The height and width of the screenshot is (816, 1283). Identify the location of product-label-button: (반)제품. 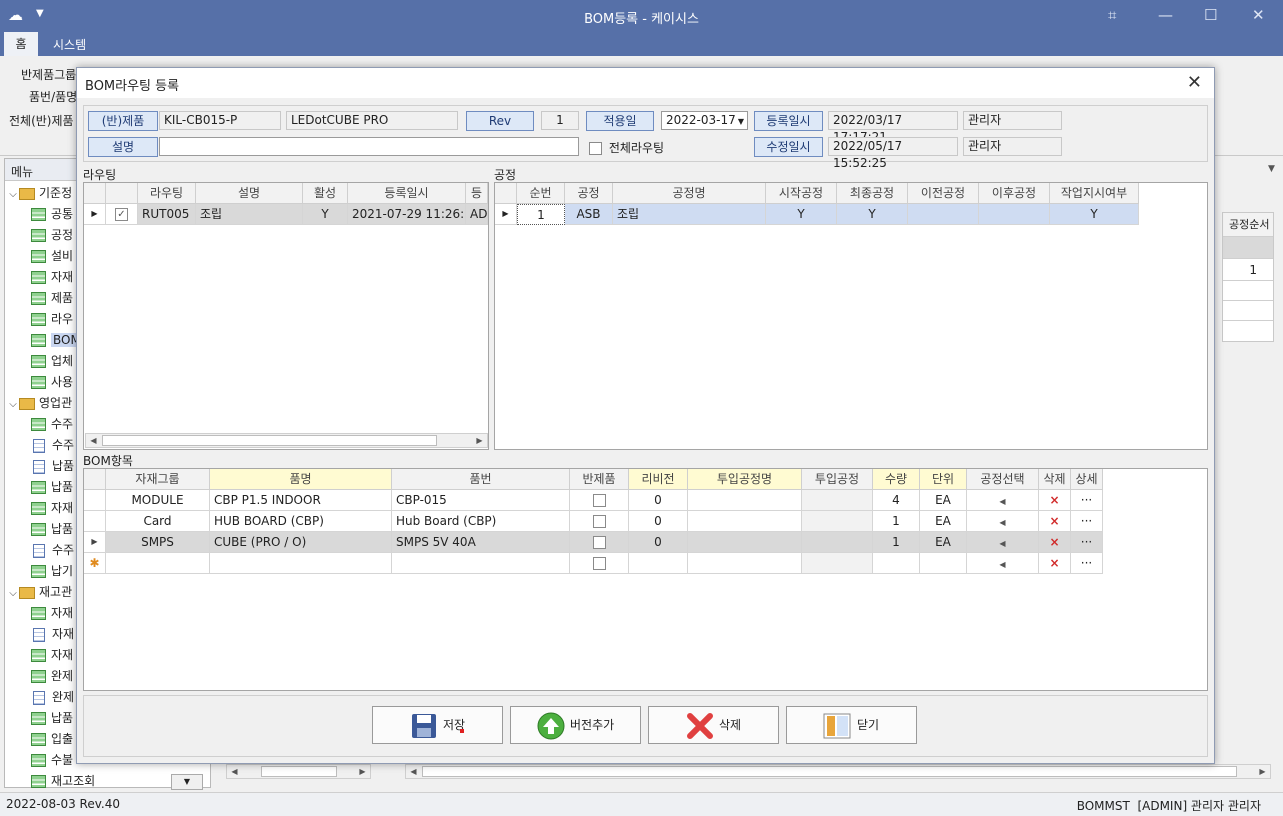
(123, 121).